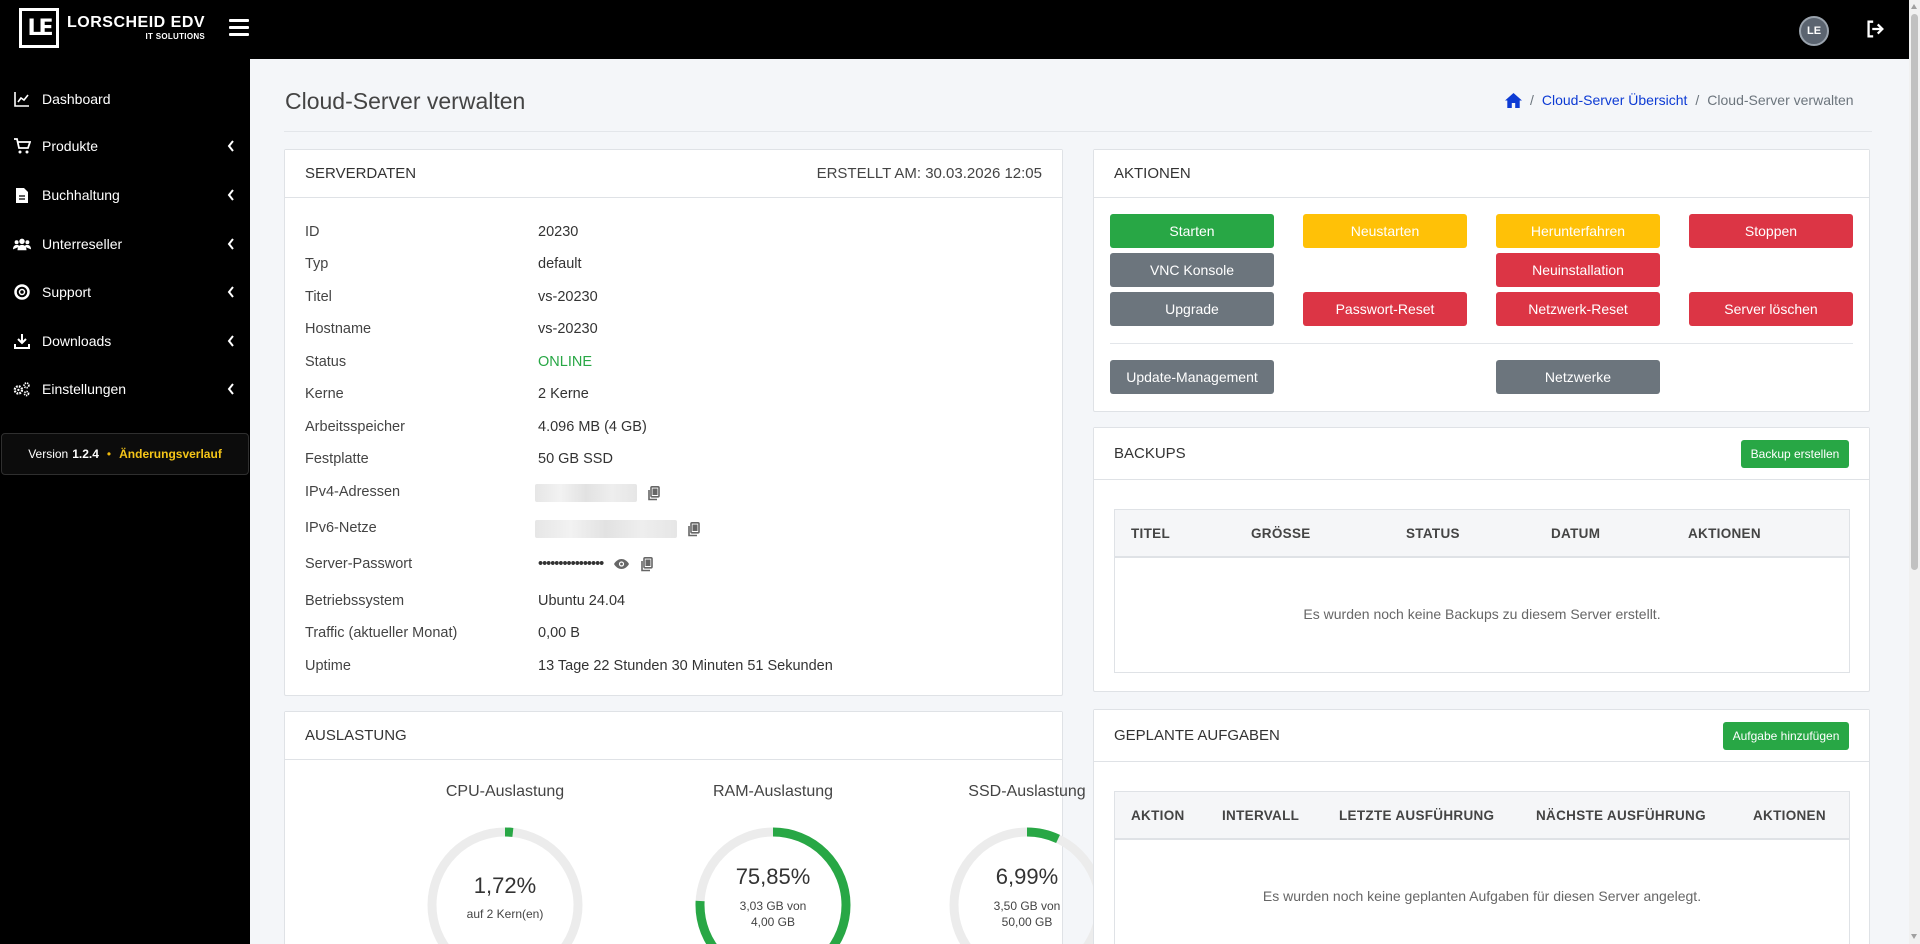 Image resolution: width=1920 pixels, height=944 pixels. What do you see at coordinates (1795, 453) in the screenshot?
I see `create-backup-button: Backup erstellen` at bounding box center [1795, 453].